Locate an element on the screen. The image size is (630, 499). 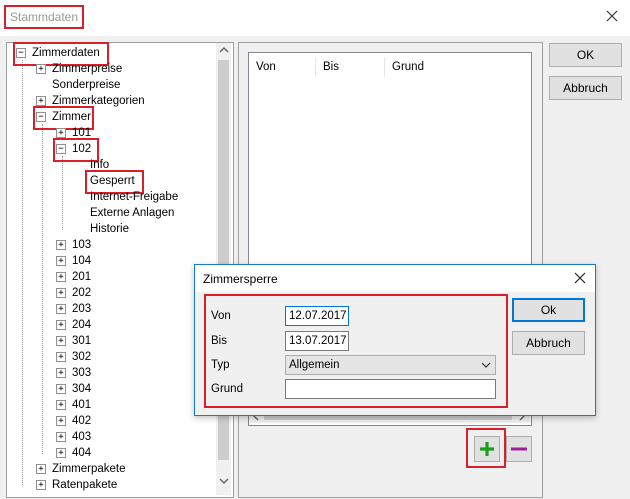
scroll-up-icon is located at coordinates (224, 50).